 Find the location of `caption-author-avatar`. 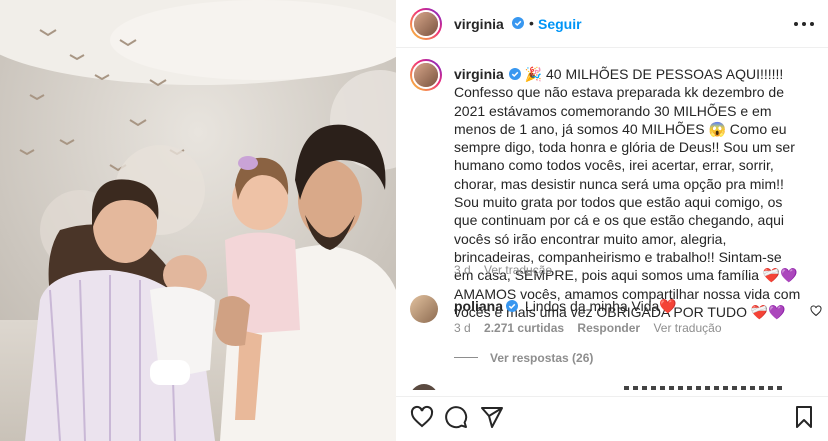

caption-author-avatar is located at coordinates (426, 75).